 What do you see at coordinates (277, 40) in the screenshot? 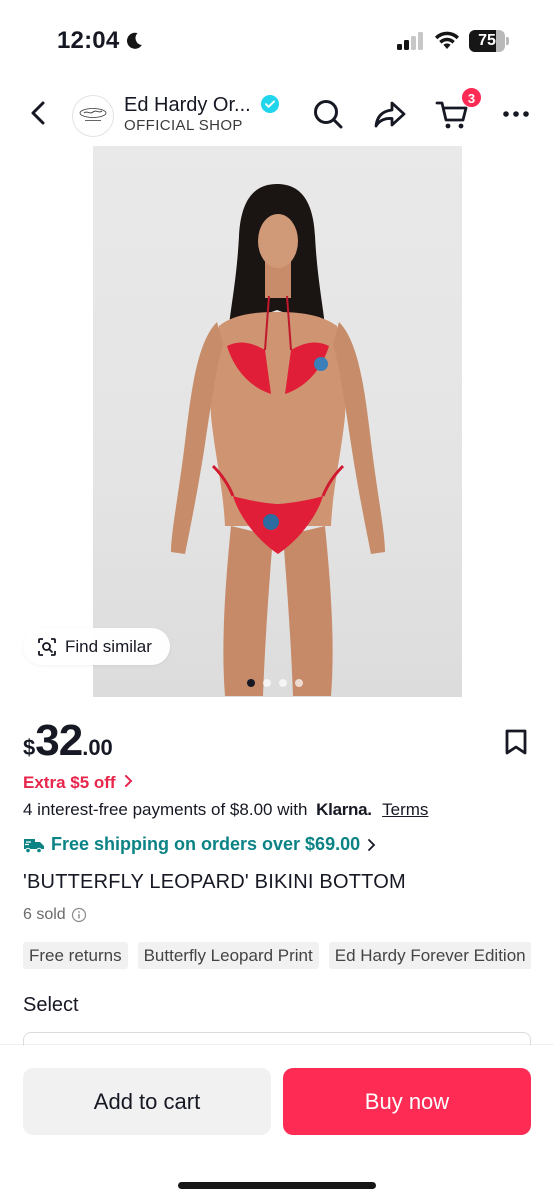
I see `status-bar: 12:04 75` at bounding box center [277, 40].